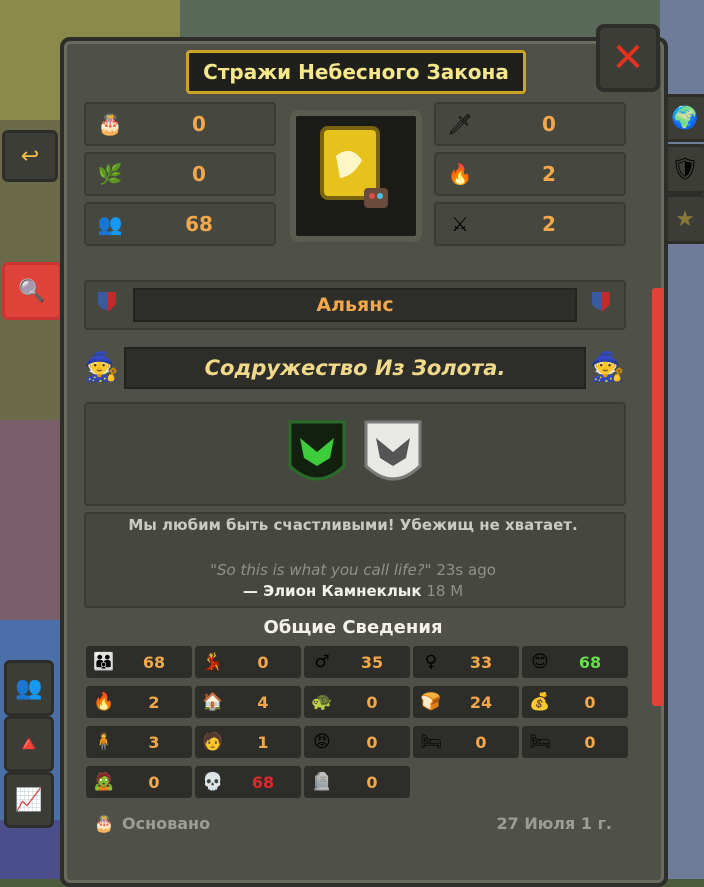  What do you see at coordinates (356, 72) in the screenshot?
I see `kingdom-title: Стражи Небесного Закона` at bounding box center [356, 72].